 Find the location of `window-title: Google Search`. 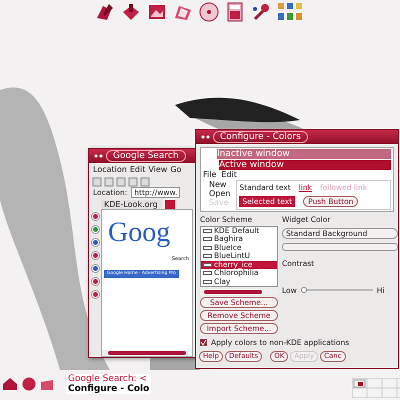

window-title: Google Search is located at coordinates (146, 156).